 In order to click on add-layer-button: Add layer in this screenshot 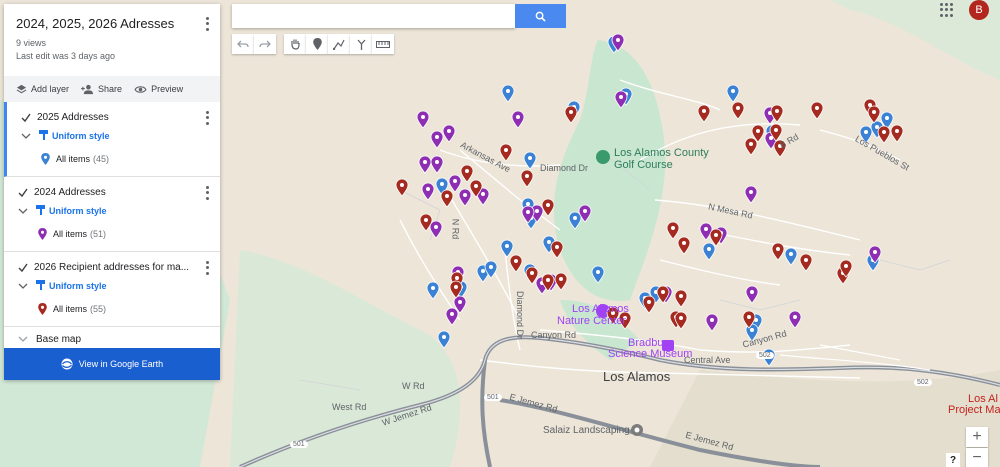, I will do `click(42, 89)`.